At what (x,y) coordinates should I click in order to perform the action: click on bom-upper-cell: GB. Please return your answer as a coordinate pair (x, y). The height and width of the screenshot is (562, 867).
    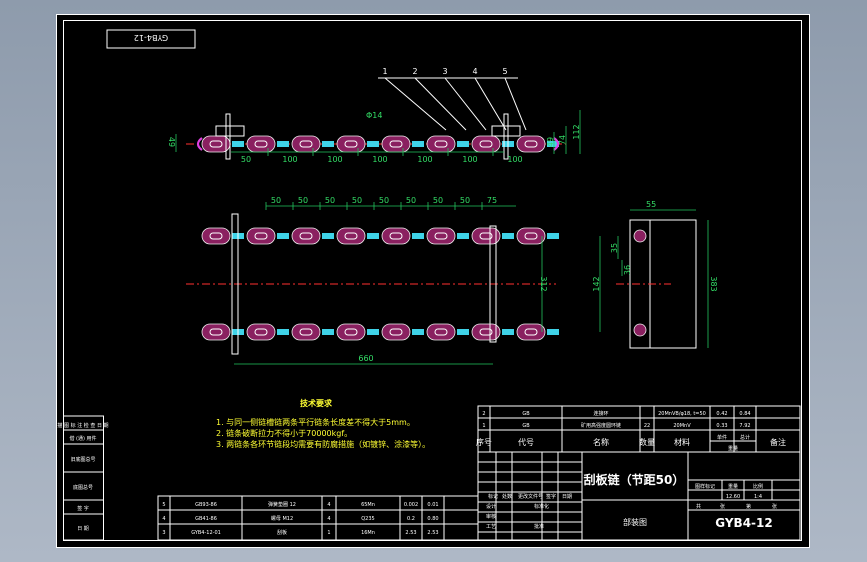
    Looking at the image, I should click on (526, 414).